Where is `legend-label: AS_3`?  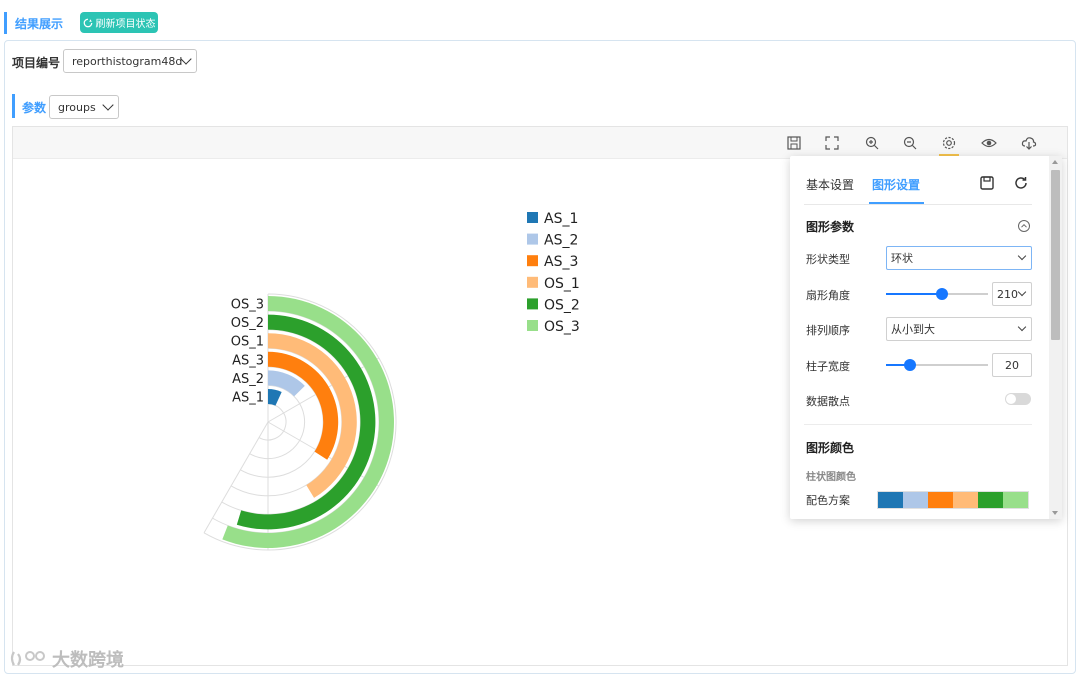
legend-label: AS_3 is located at coordinates (561, 262).